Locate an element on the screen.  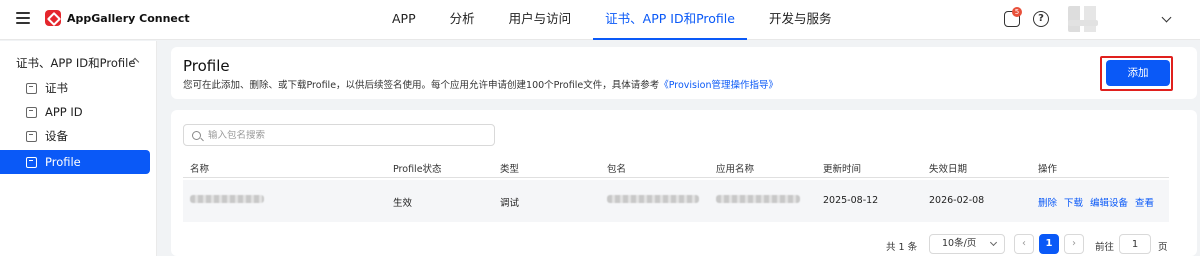
device-icon is located at coordinates (31, 136).